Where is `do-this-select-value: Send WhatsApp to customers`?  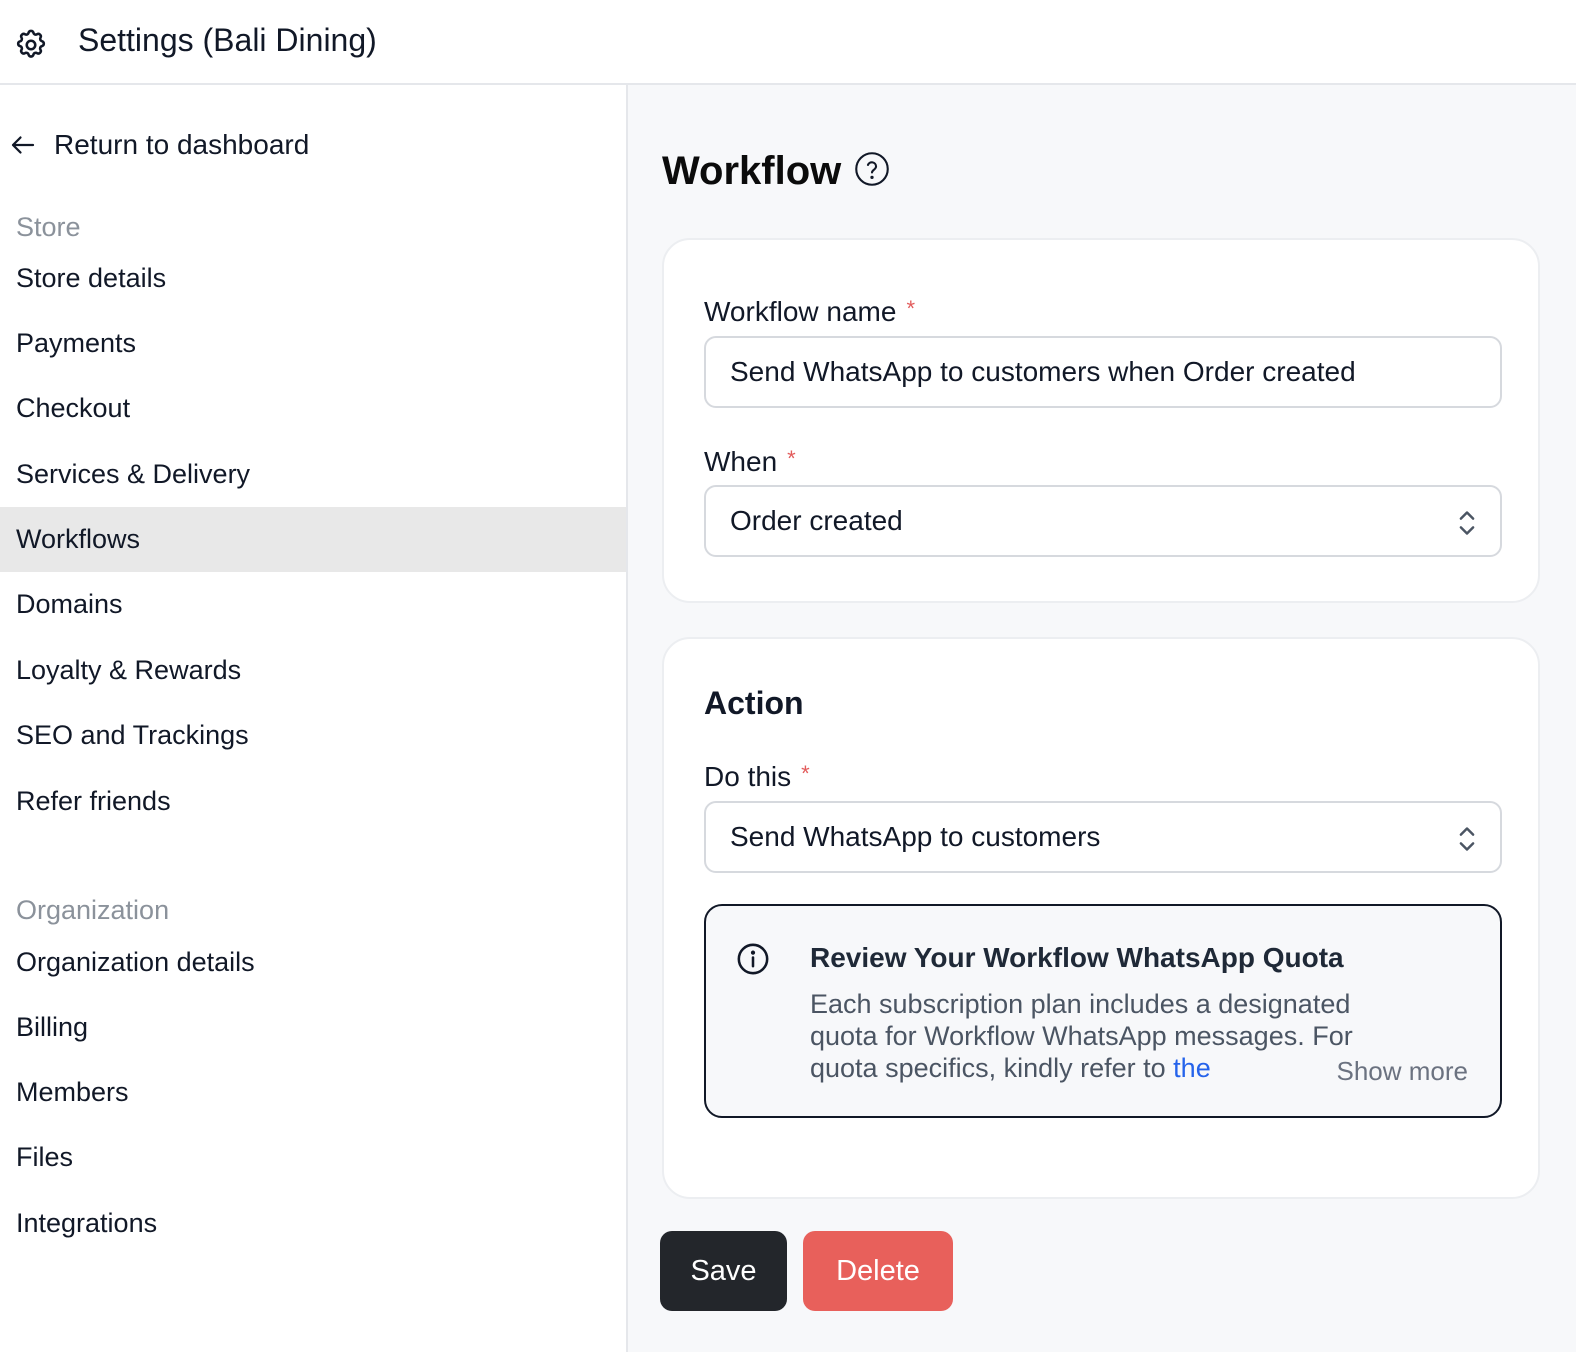 do-this-select-value: Send WhatsApp to customers is located at coordinates (915, 836).